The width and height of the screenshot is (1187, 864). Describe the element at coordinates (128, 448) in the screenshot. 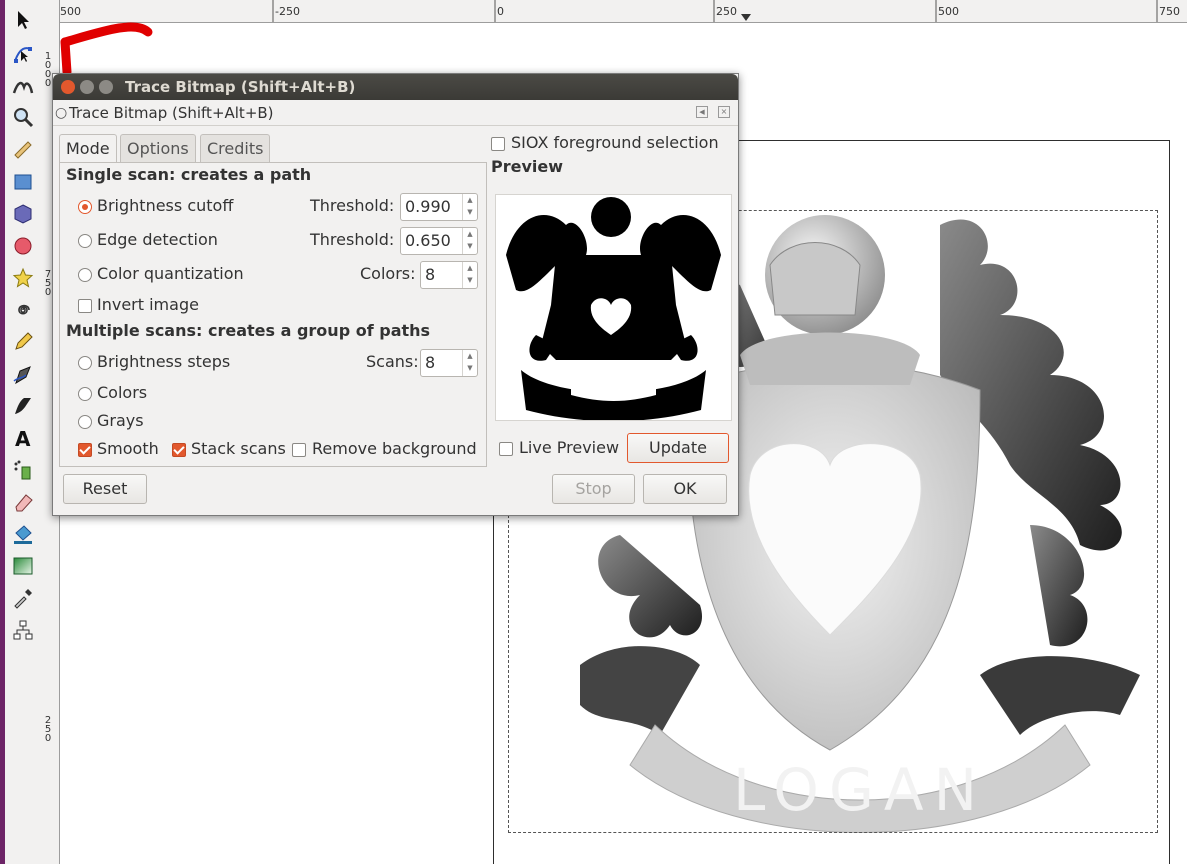

I see `smooth-label: Smooth` at that location.